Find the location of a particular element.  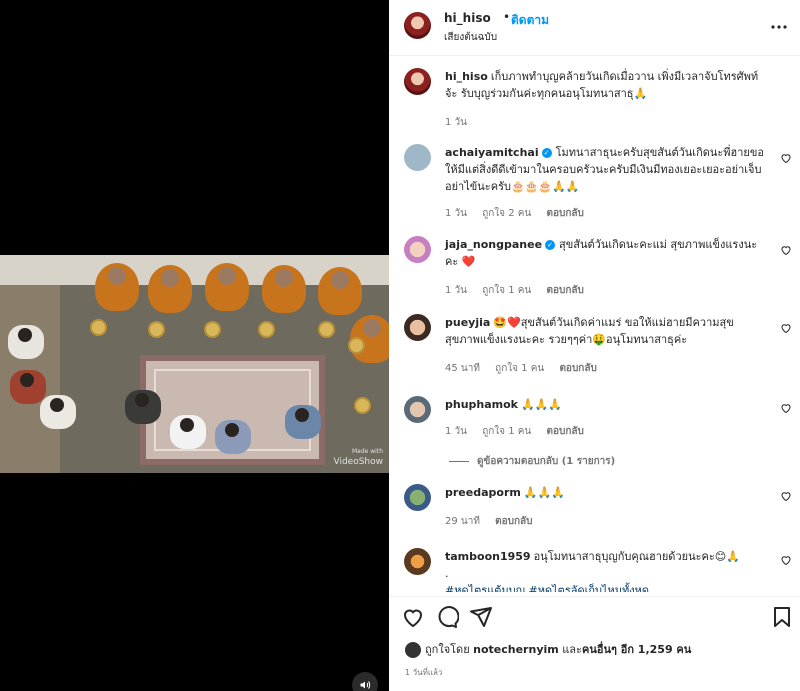

comment-body: 🙏🙏🙏 is located at coordinates (544, 492).